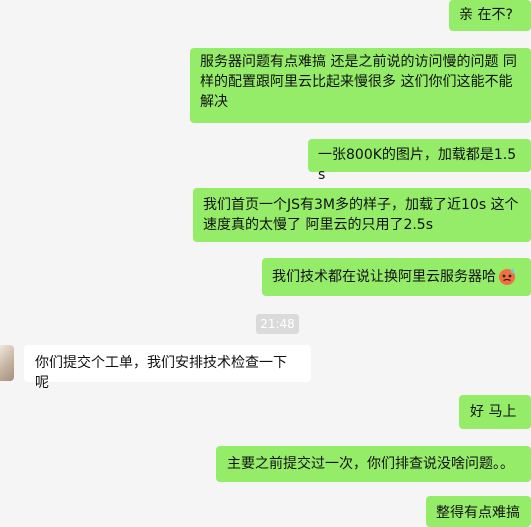  I want to click on message-text: 整得有点难搞, so click(478, 513).